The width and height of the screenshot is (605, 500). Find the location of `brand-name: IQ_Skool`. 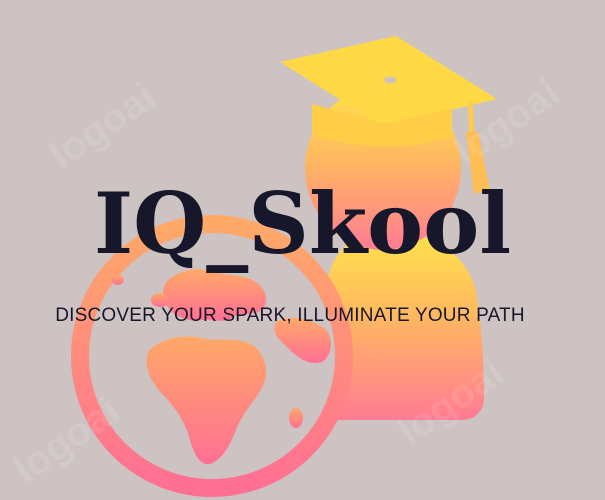

brand-name: IQ_Skool is located at coordinates (302, 223).